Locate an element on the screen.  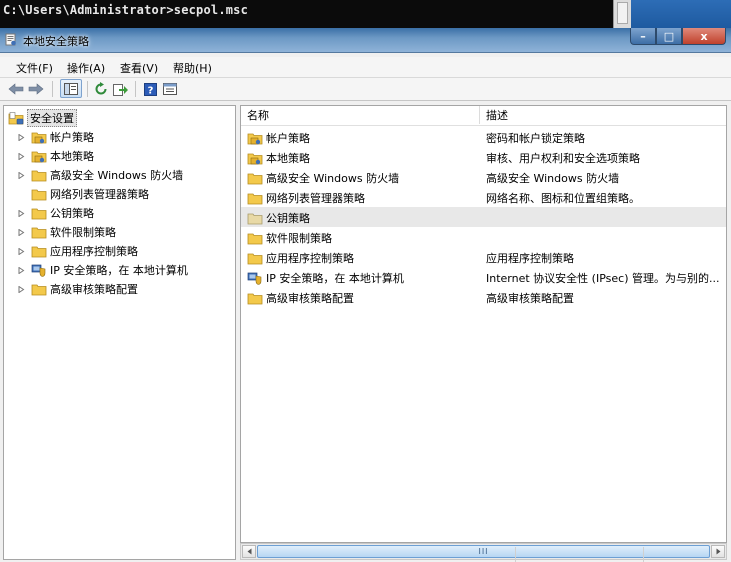
list-item-name: 本地策略 is located at coordinates (288, 158).